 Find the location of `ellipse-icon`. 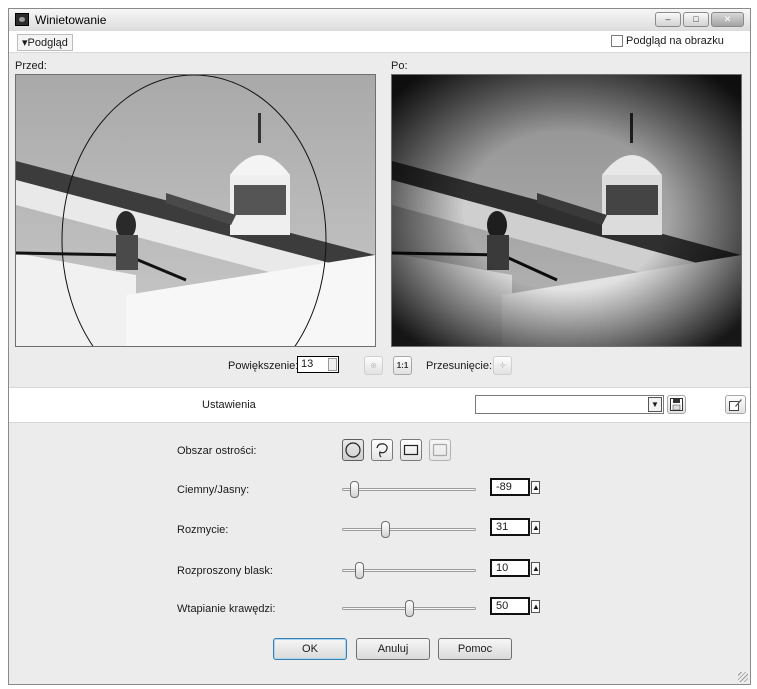

ellipse-icon is located at coordinates (353, 450).